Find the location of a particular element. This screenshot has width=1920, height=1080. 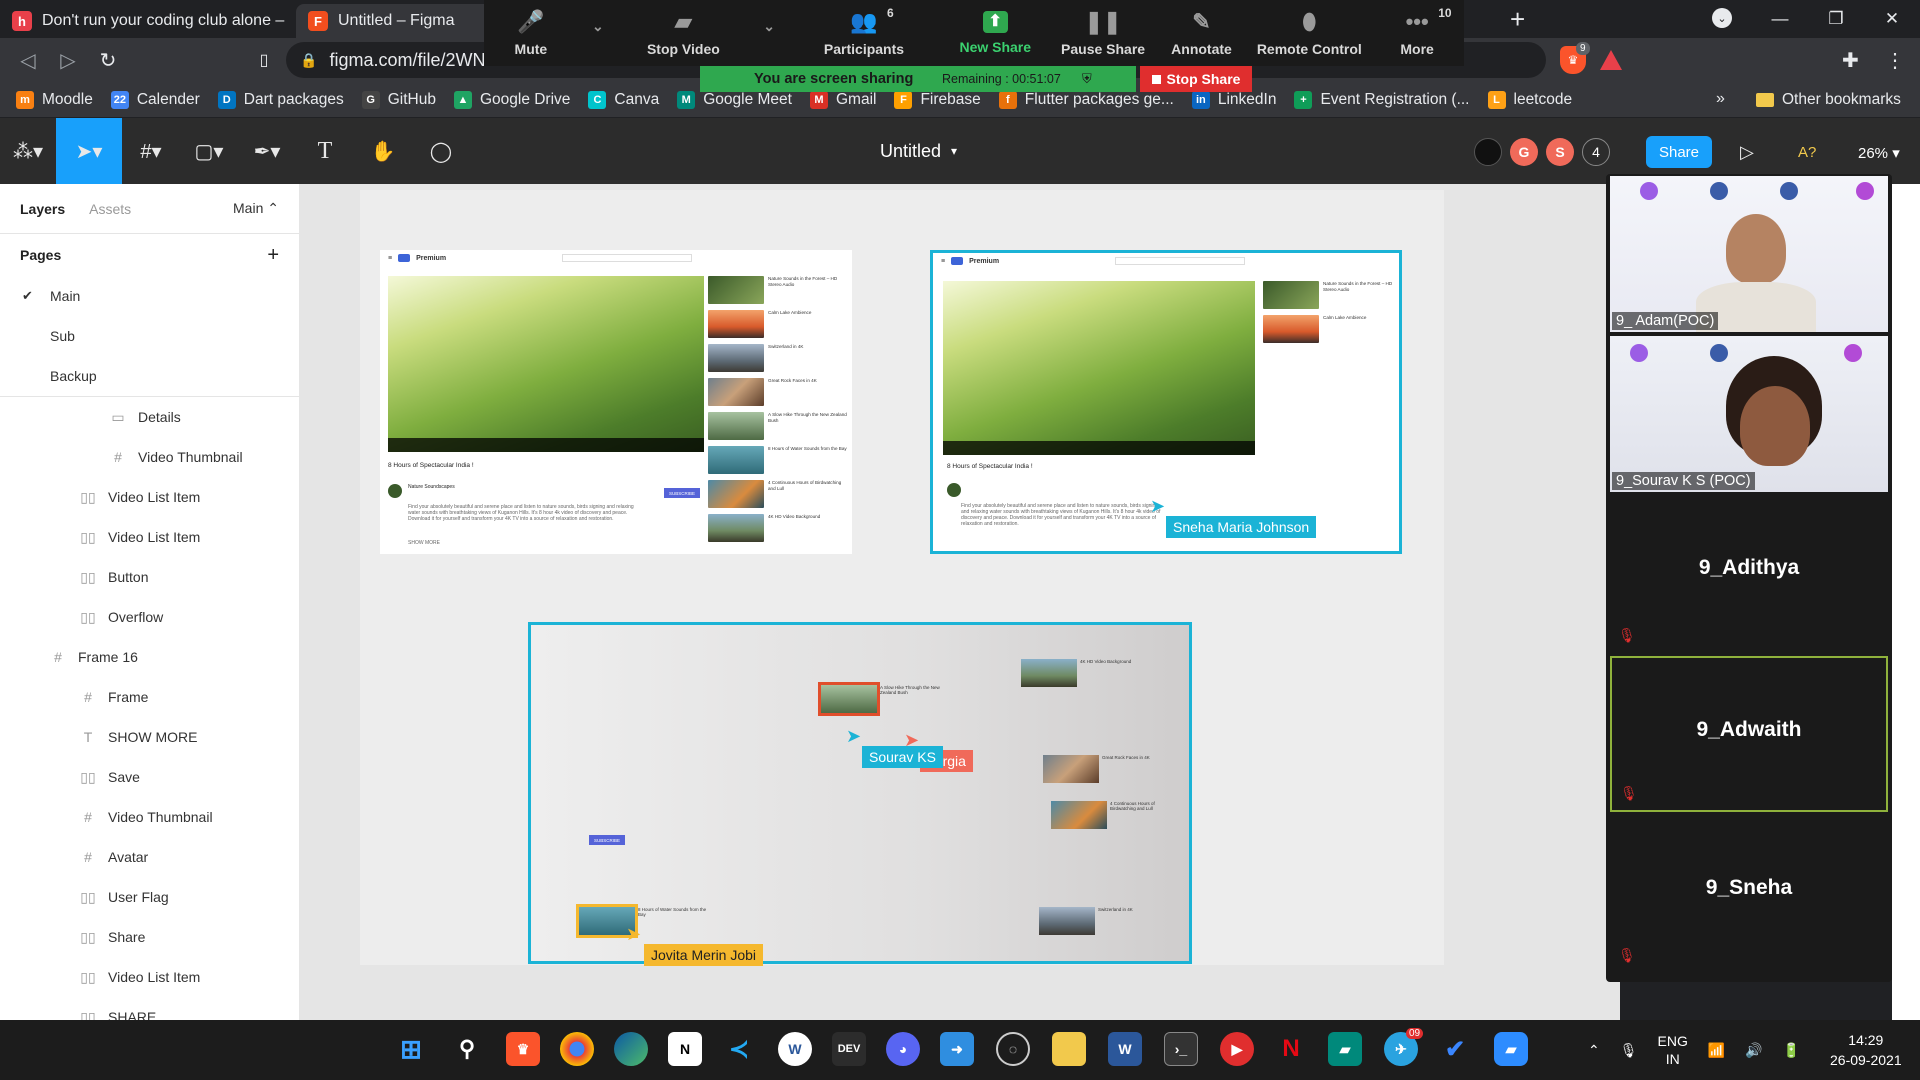

layer-item: ▯▯ Button is located at coordinates (149, 577).